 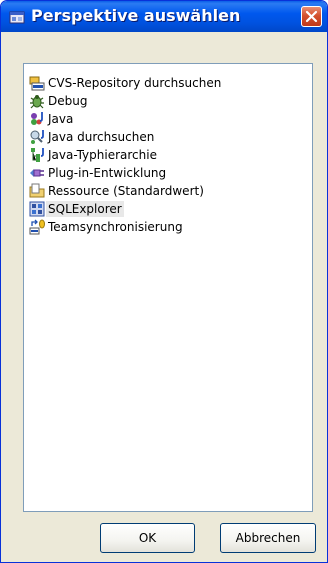 What do you see at coordinates (98, 172) in the screenshot?
I see `list-item-plugin-development: Plug-in-Entwicklung` at bounding box center [98, 172].